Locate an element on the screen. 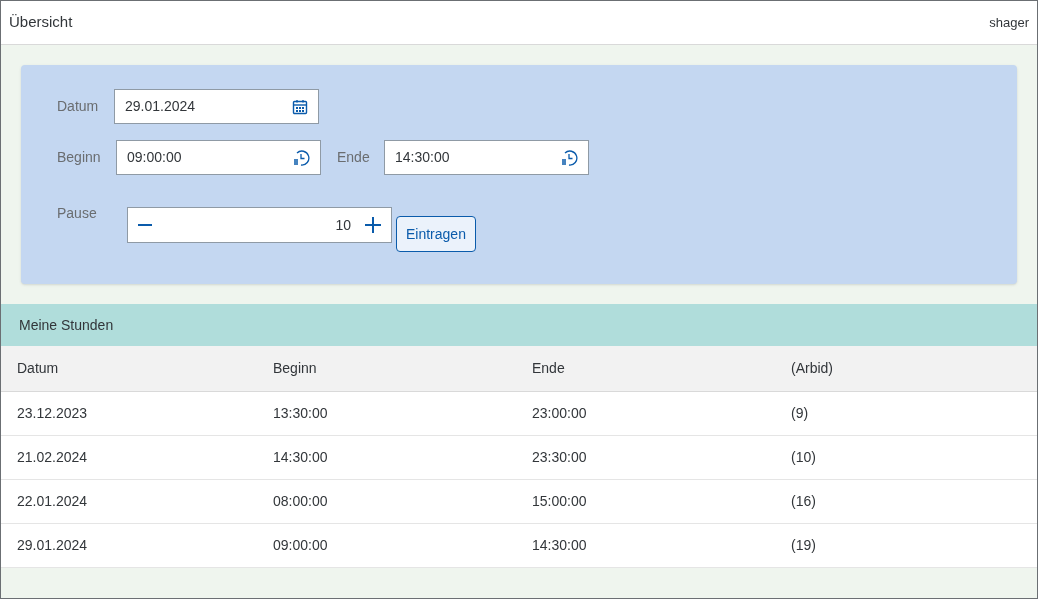 The image size is (1038, 599). page-title: Übersicht is located at coordinates (41, 22).